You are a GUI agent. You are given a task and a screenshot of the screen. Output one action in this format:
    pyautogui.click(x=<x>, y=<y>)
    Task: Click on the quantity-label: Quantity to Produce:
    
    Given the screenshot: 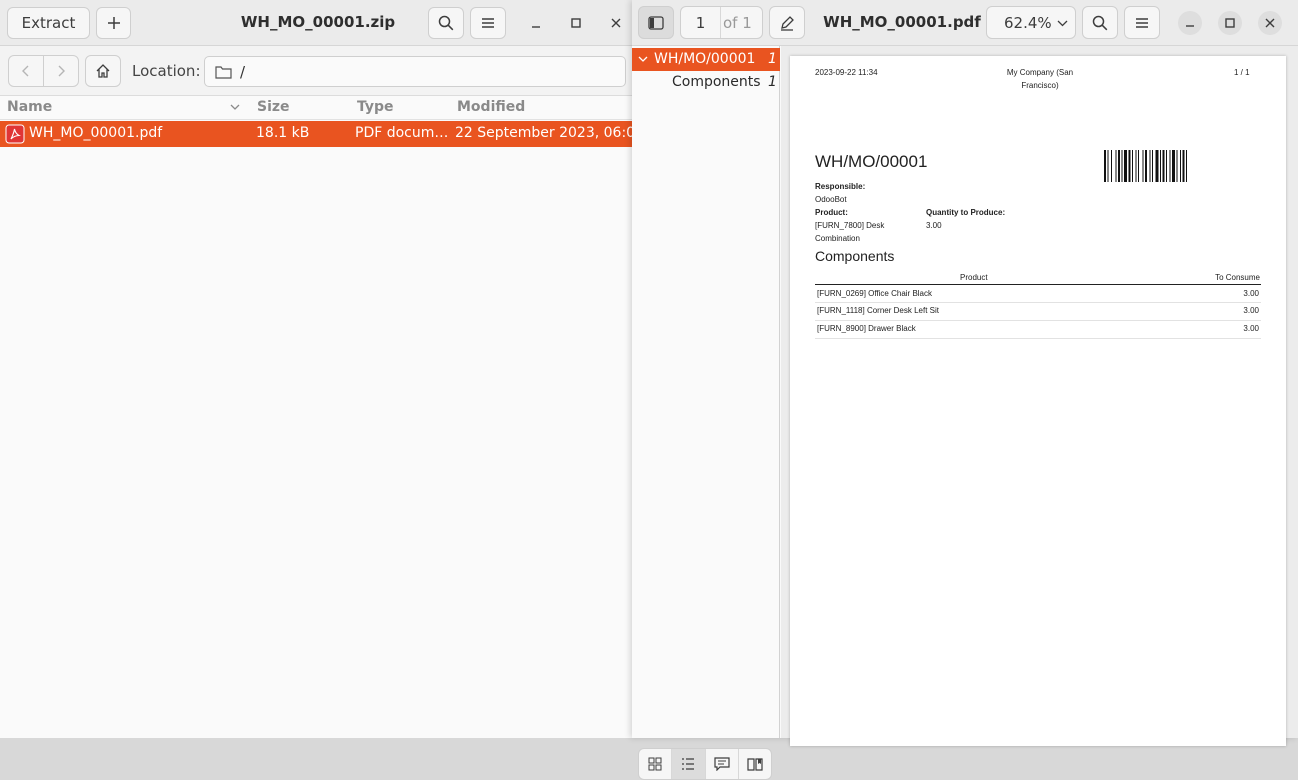 What is the action you would take?
    pyautogui.click(x=966, y=212)
    